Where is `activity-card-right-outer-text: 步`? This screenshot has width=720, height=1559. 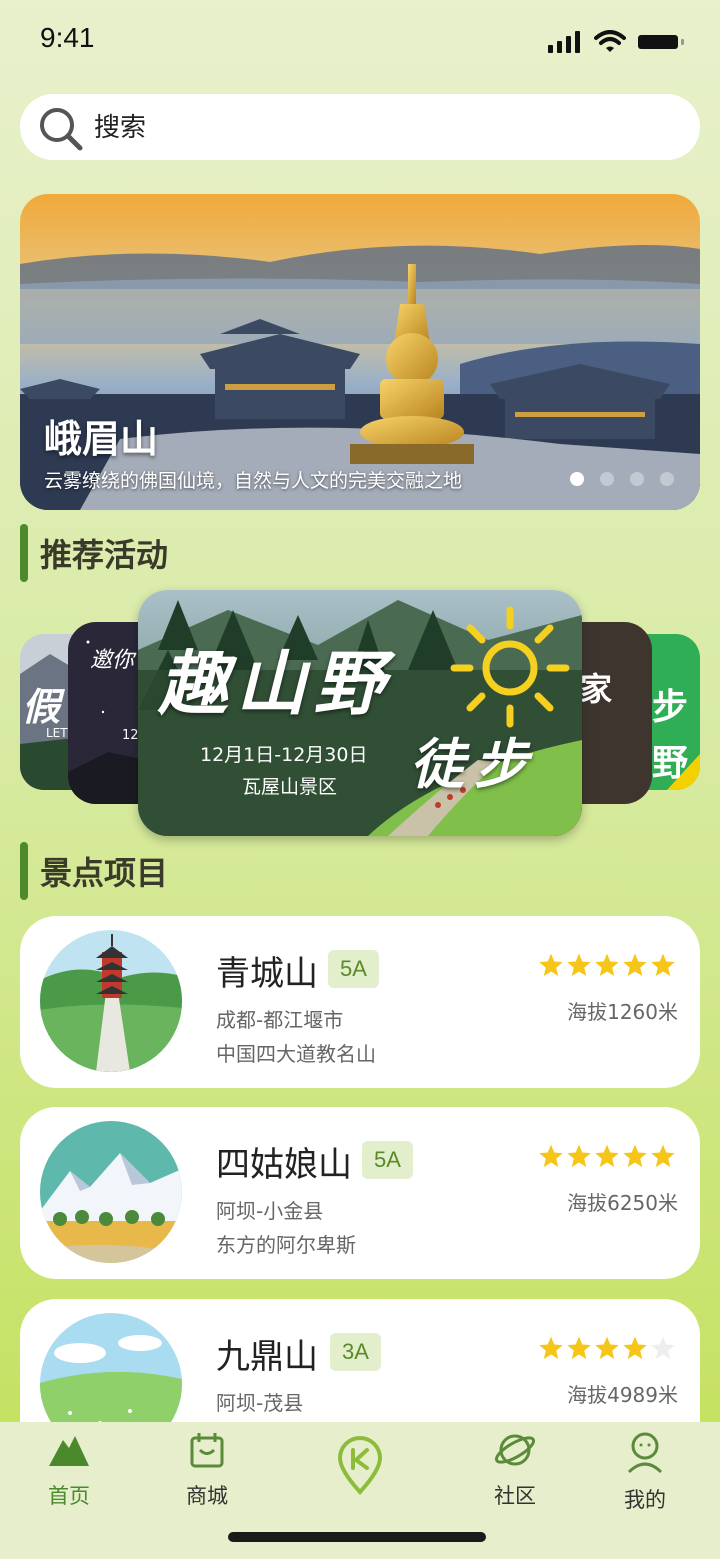 activity-card-right-outer-text: 步 is located at coordinates (670, 707).